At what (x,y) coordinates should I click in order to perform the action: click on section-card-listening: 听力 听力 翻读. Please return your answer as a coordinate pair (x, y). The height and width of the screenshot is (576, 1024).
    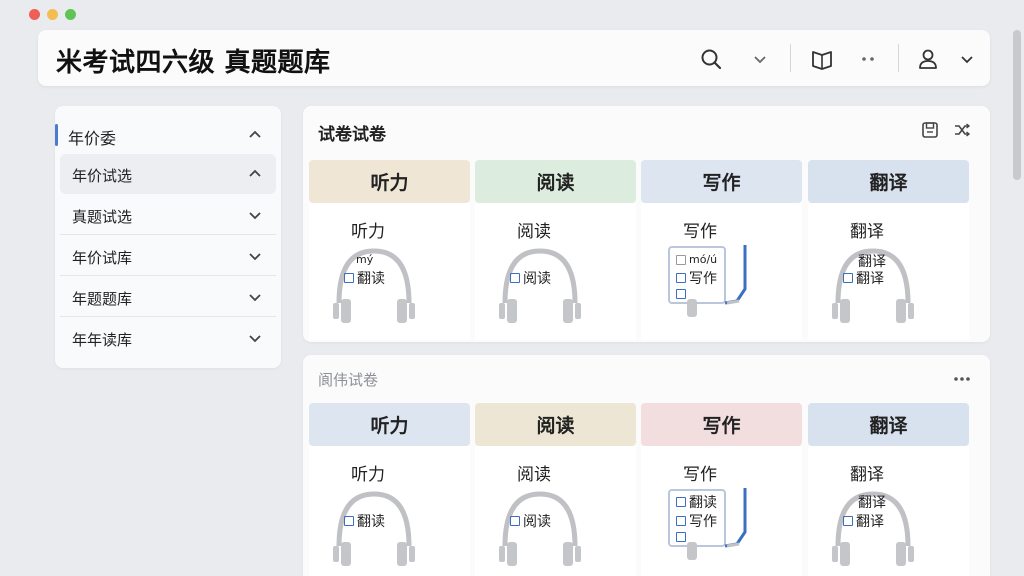
    Looking at the image, I should click on (389, 489).